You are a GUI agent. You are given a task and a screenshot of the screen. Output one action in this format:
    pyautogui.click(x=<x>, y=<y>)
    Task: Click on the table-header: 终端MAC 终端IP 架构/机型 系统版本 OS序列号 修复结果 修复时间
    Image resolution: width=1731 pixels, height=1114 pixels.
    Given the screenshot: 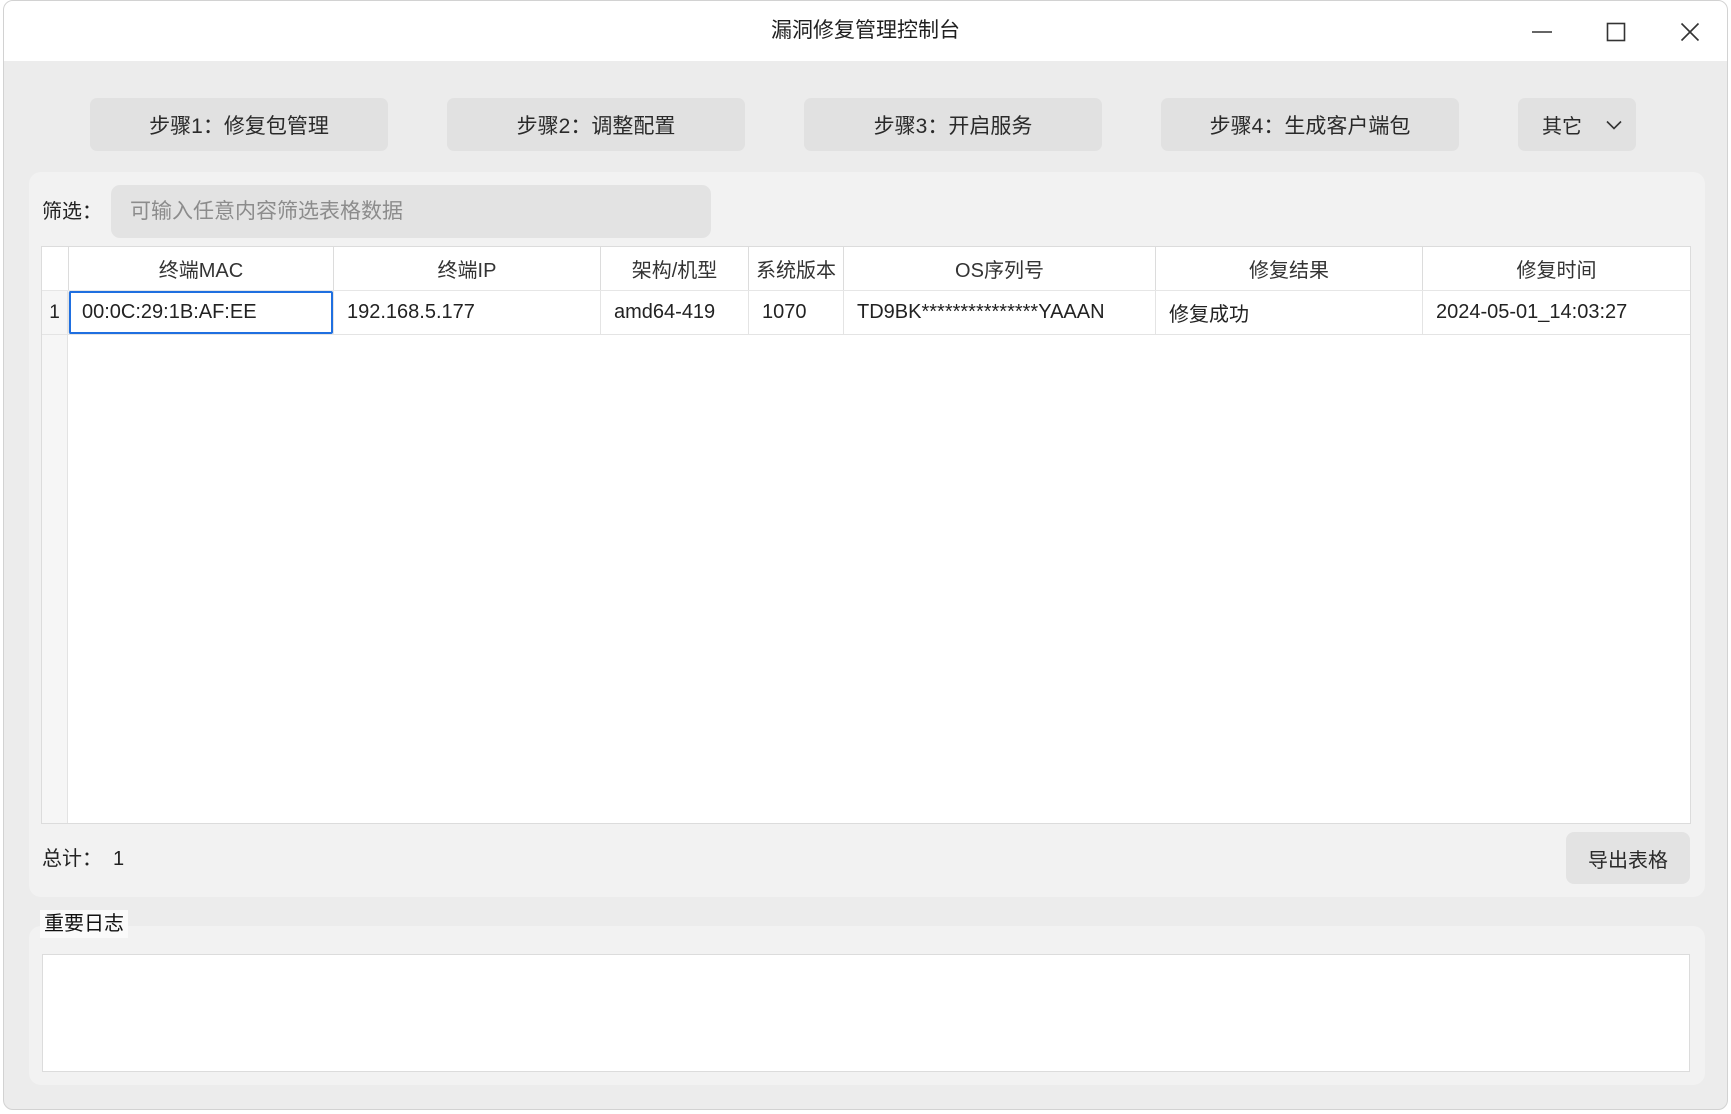 What is the action you would take?
    pyautogui.click(x=866, y=269)
    